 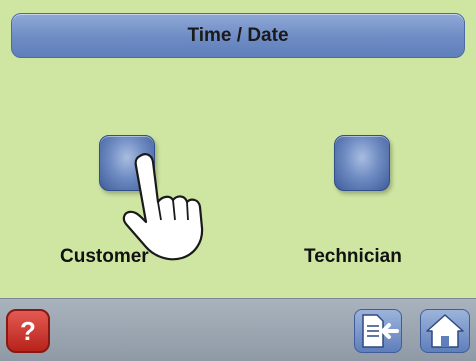 I want to click on home-icon, so click(x=445, y=331).